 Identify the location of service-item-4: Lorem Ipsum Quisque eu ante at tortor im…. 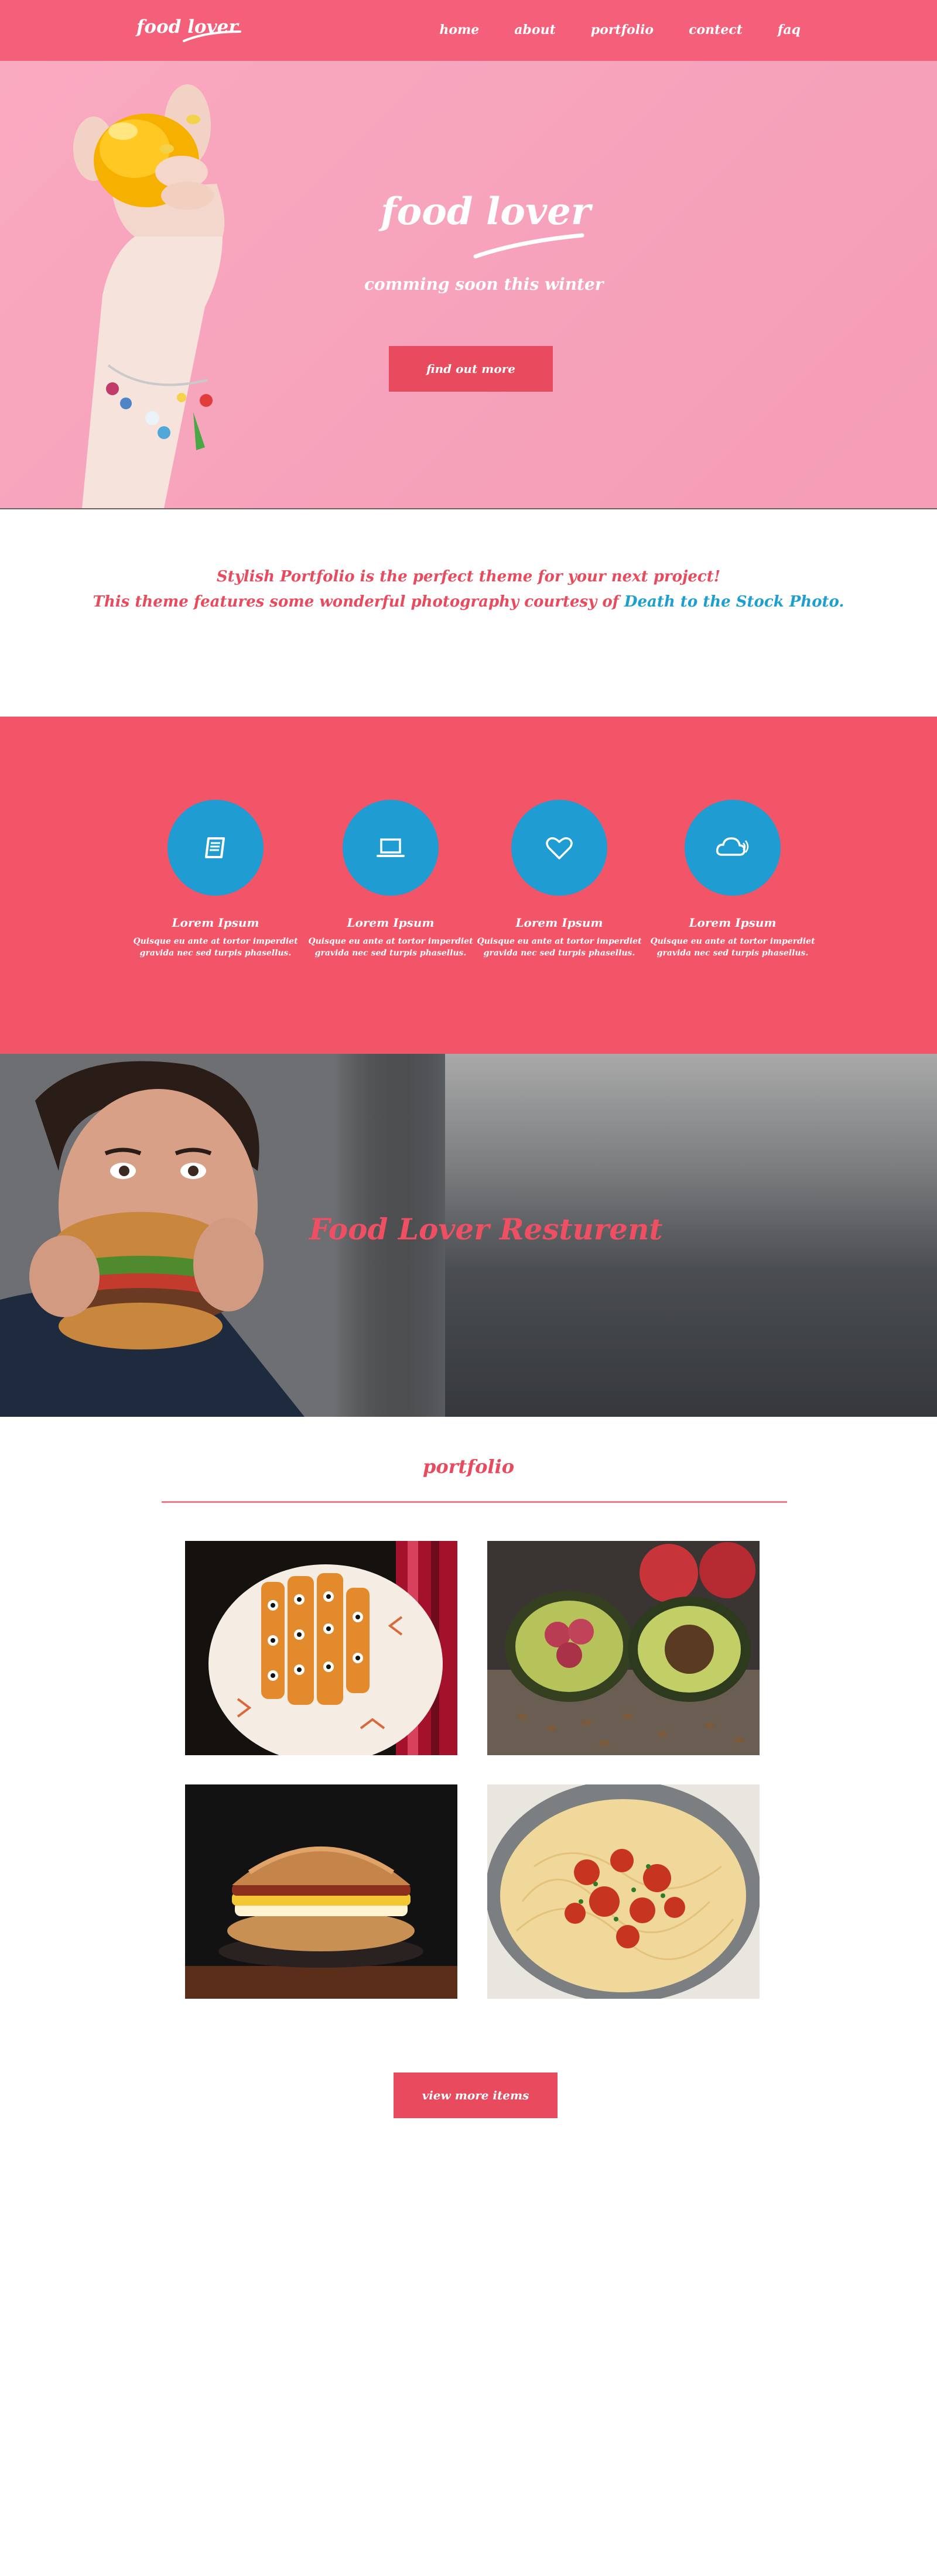
(733, 879).